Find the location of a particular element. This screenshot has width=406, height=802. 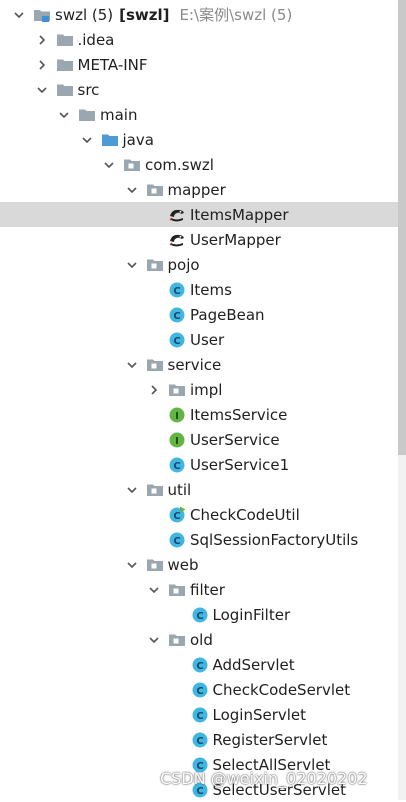

tree-item-items: C Items is located at coordinates (199, 289).